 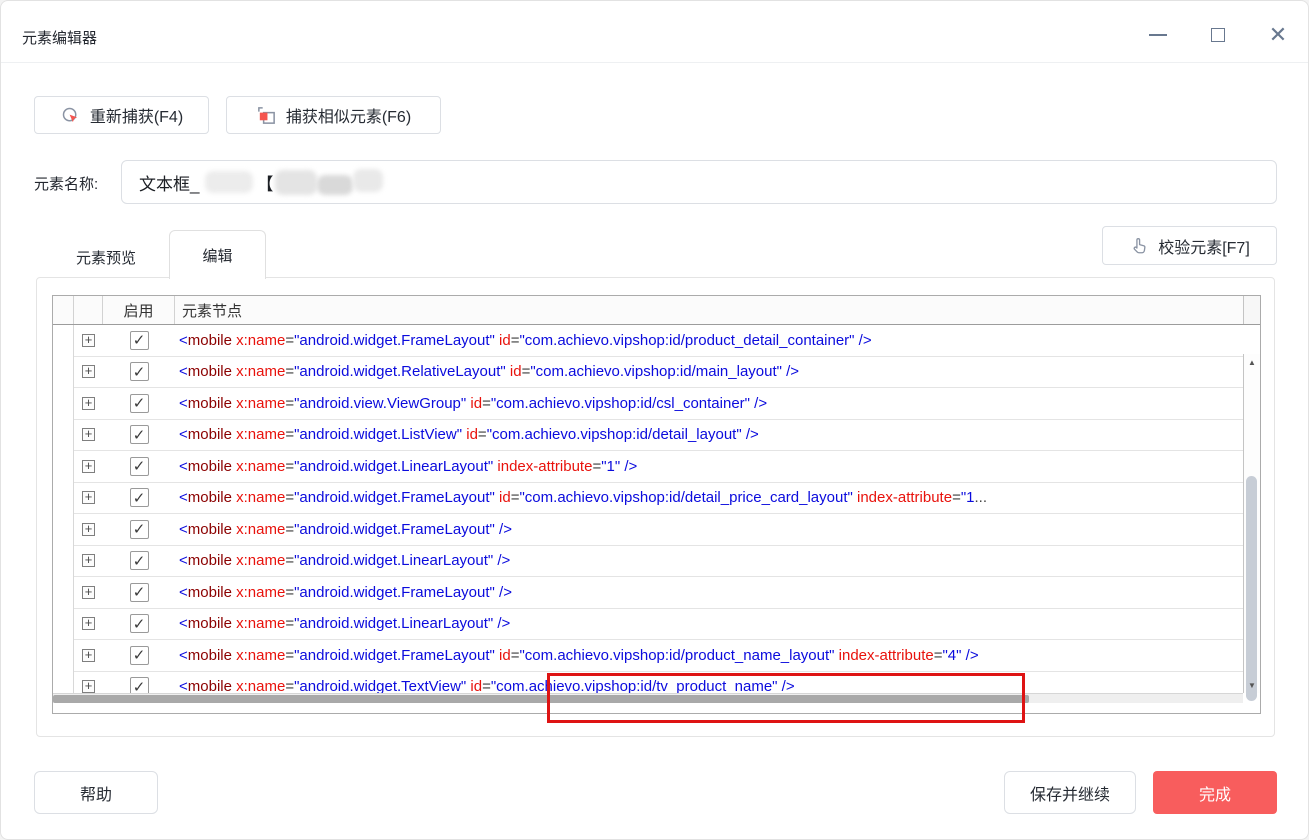 I want to click on grid-gutter-column, so click(x=63, y=514).